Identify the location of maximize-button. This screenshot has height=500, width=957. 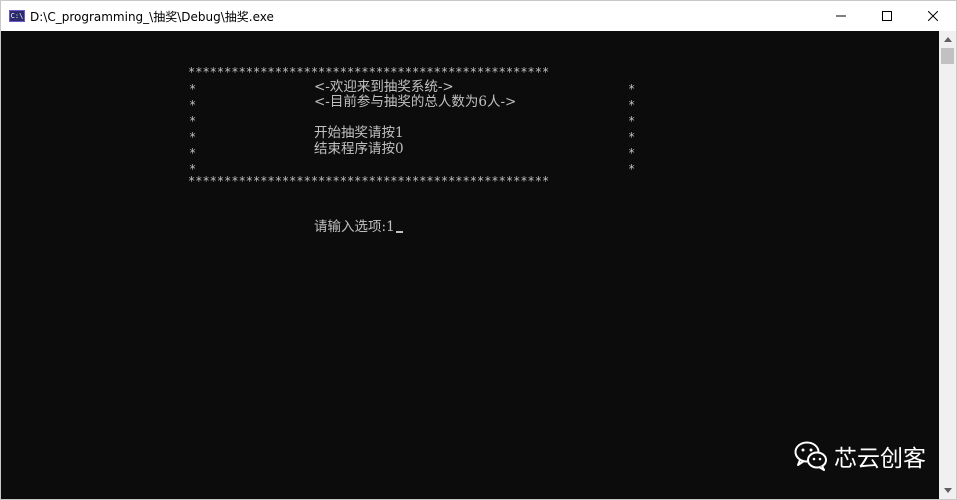
(887, 16).